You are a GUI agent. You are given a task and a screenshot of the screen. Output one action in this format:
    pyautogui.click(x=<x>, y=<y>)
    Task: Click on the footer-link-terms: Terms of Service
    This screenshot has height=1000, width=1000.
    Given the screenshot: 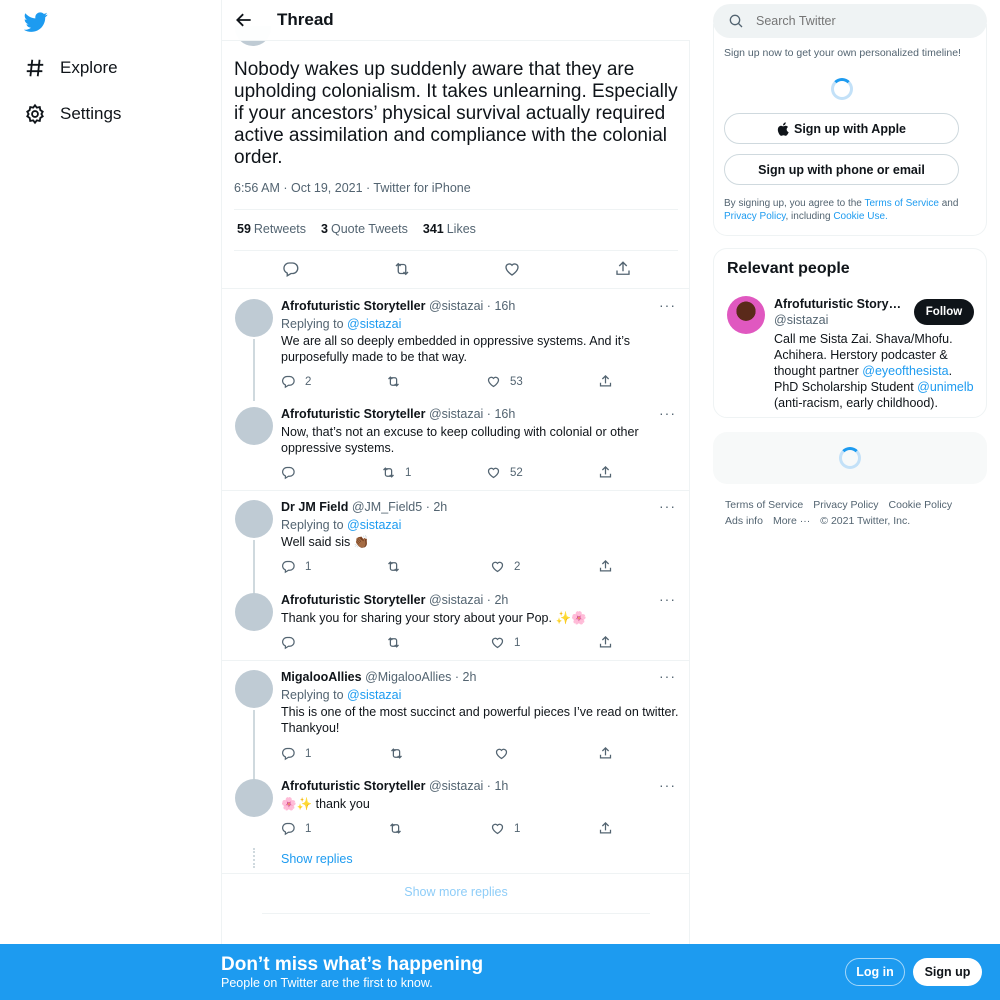 What is the action you would take?
    pyautogui.click(x=764, y=505)
    